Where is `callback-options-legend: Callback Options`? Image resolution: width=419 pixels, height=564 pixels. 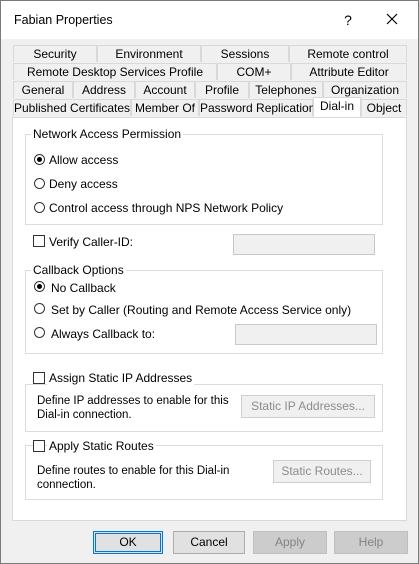 callback-options-legend: Callback Options is located at coordinates (78, 270).